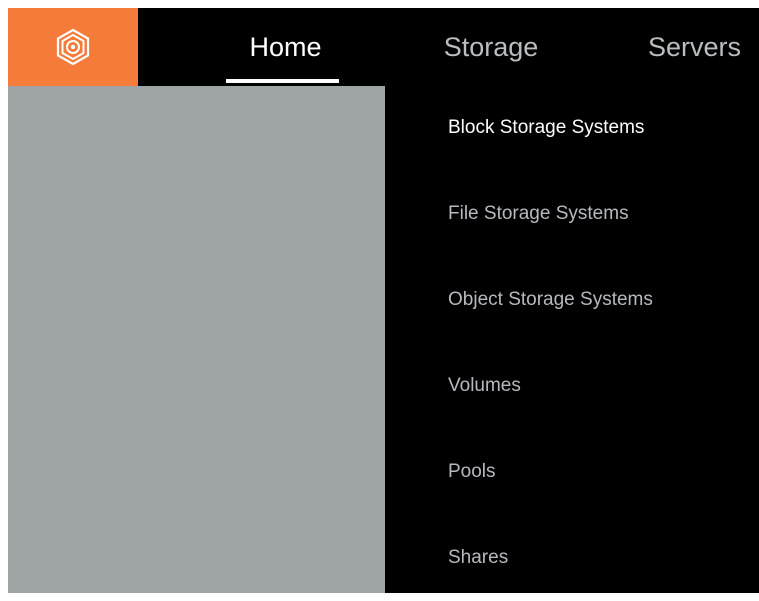 Image resolution: width=759 pixels, height=601 pixels. Describe the element at coordinates (550, 300) in the screenshot. I see `menu-item-object-storage-systems: Object Storage Systems` at that location.